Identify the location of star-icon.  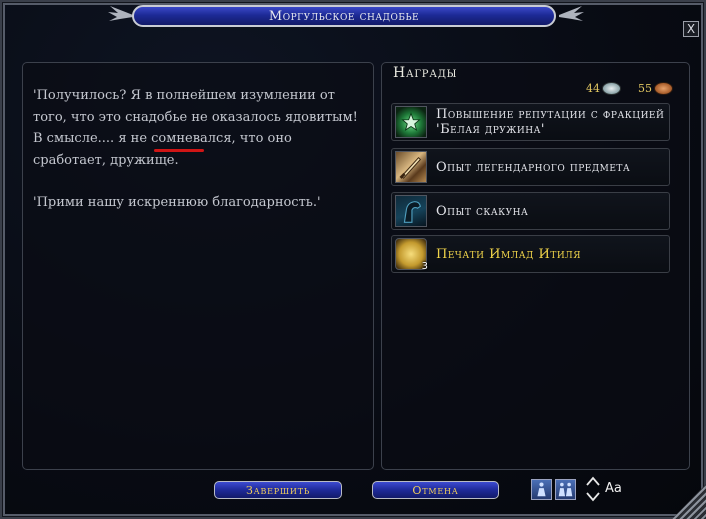
(411, 122).